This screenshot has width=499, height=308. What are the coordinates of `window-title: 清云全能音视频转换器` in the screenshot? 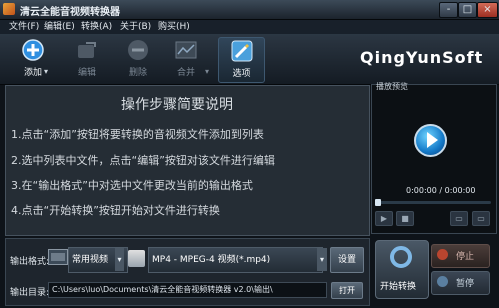 It's located at (70, 12).